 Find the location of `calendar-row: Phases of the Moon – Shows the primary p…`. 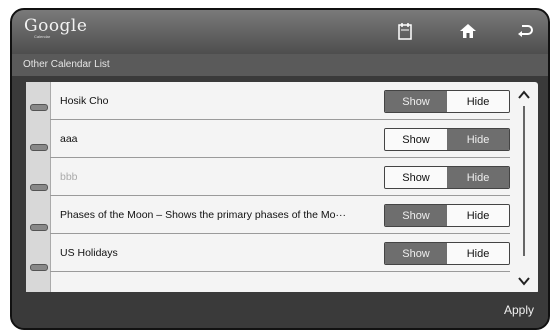

calendar-row: Phases of the Moon – Shows the primary p… is located at coordinates (280, 215).